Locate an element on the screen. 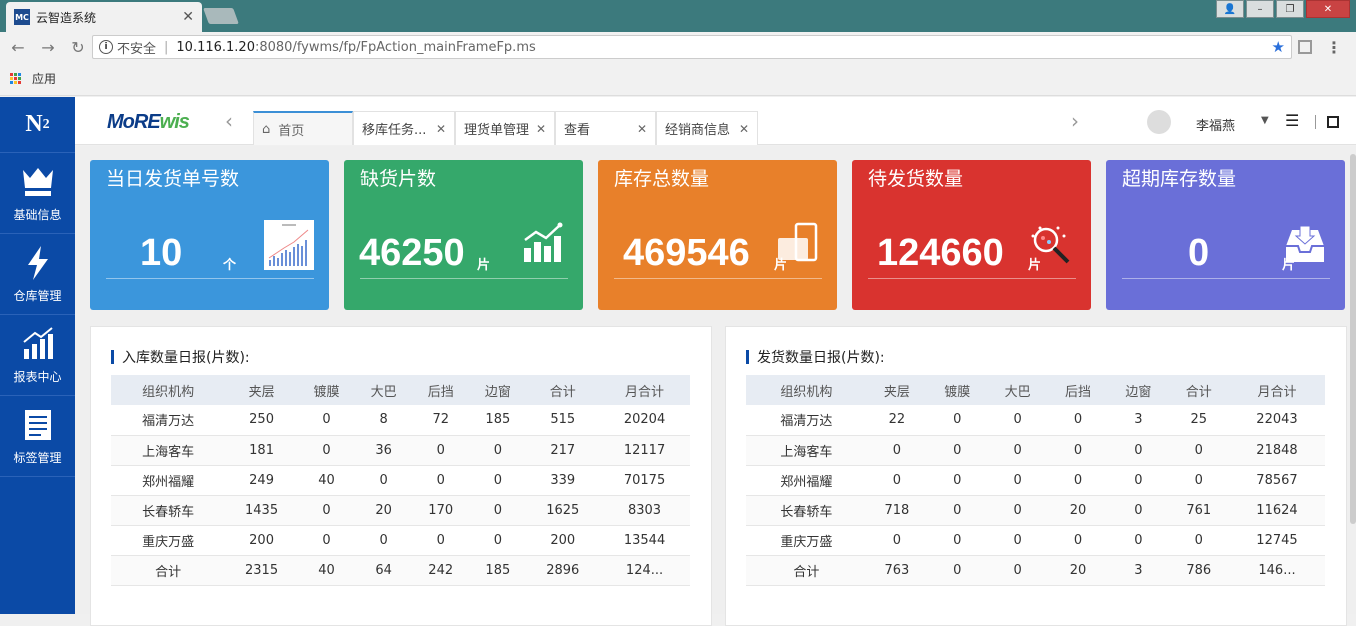 This screenshot has height=626, width=1356. user-profile-icon: 👤 is located at coordinates (1230, 9).